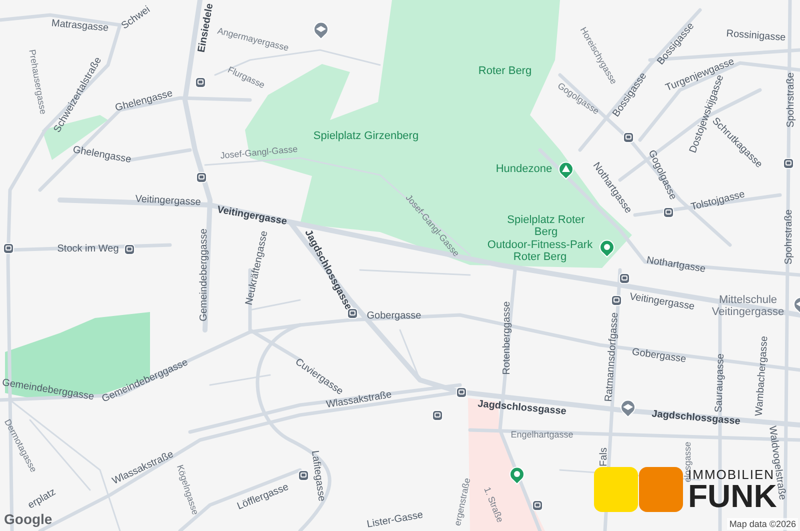  Describe the element at coordinates (566, 170) in the screenshot. I see `tree-pin-icon` at that location.